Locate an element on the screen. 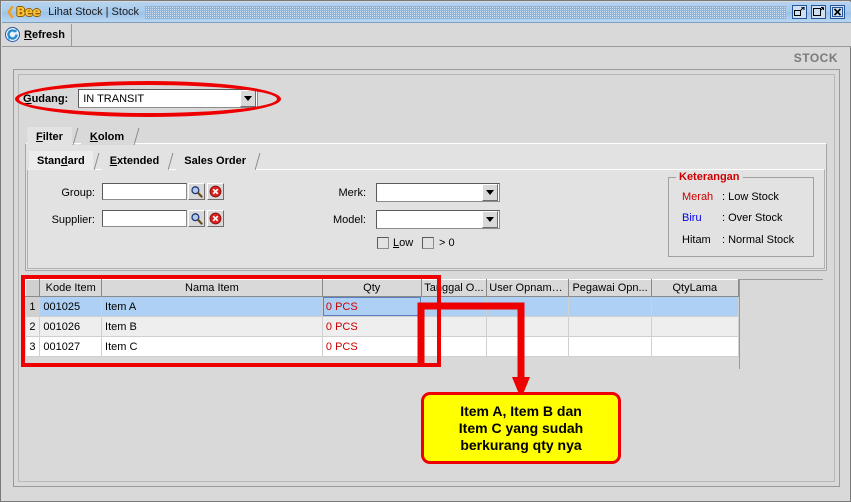  column-header-kode-item: Kode Item is located at coordinates (71, 288).